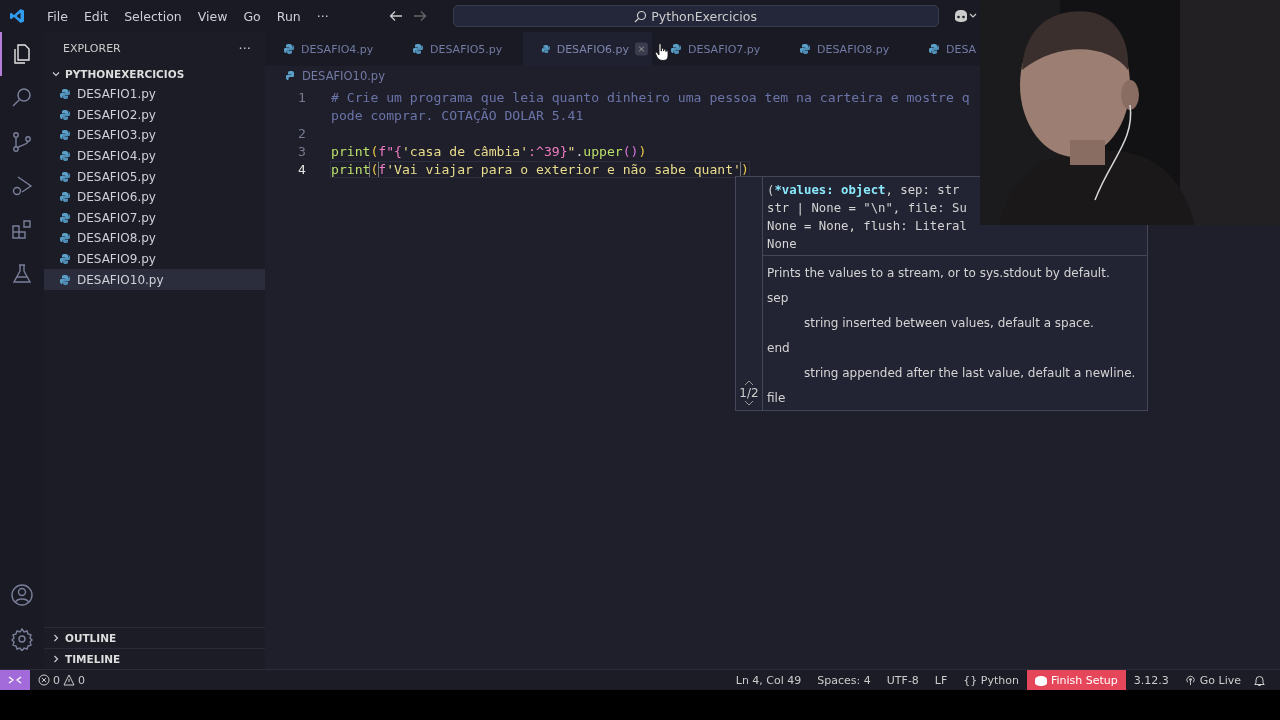 This screenshot has height=720, width=1280. Describe the element at coordinates (867, 226) in the screenshot. I see `signature-line: None = None, flush: Literal` at that location.